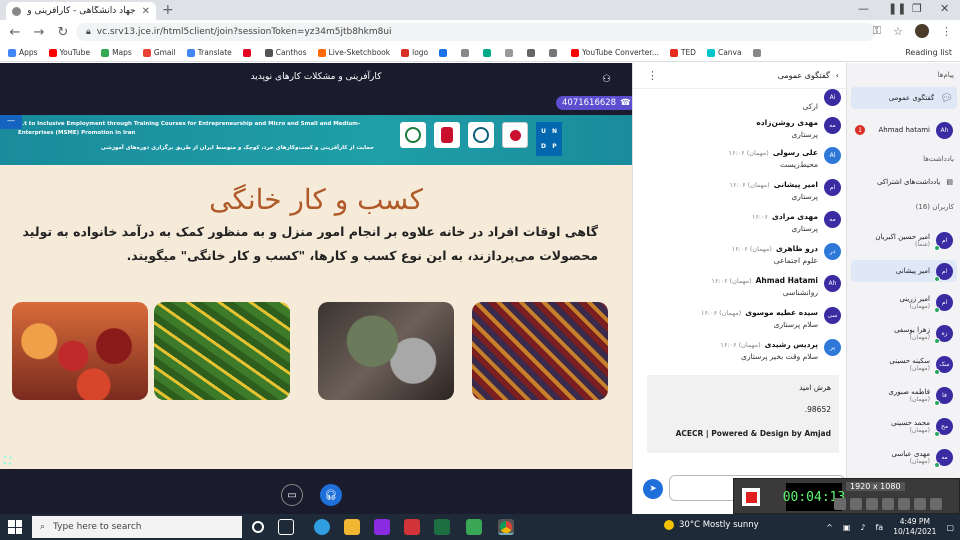 This screenshot has height=540, width=960. What do you see at coordinates (168, 10) in the screenshot?
I see `new-tab-button: +` at bounding box center [168, 10].